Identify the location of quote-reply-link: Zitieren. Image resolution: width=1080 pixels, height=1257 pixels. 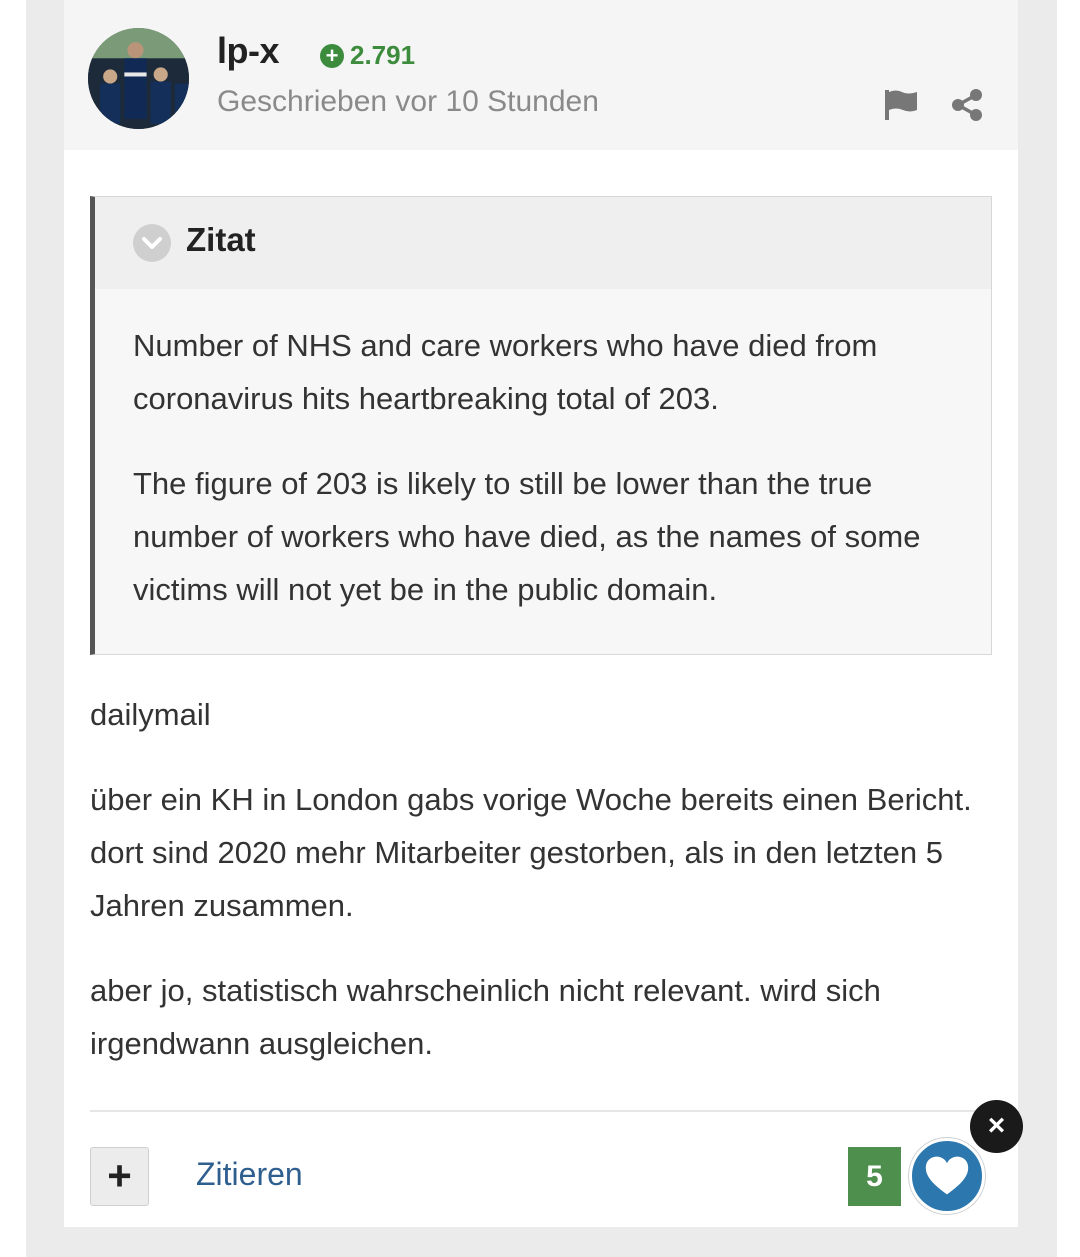
(249, 1174).